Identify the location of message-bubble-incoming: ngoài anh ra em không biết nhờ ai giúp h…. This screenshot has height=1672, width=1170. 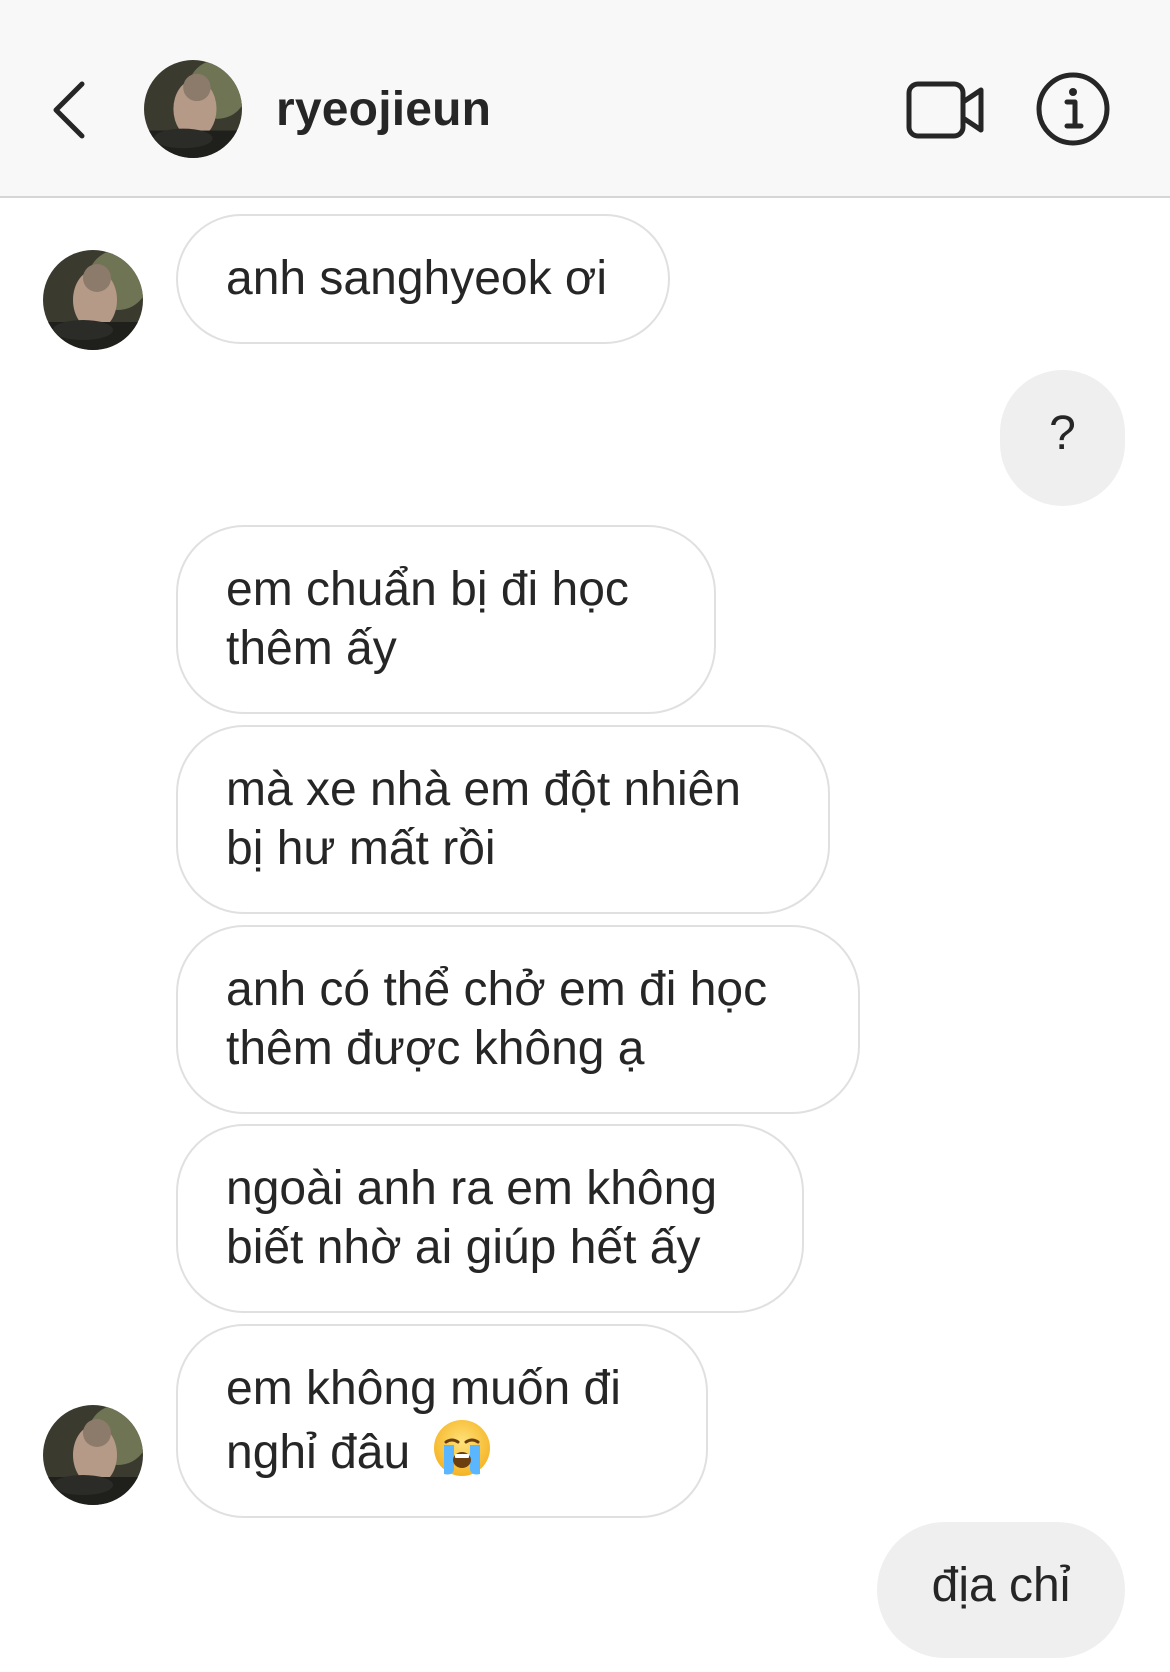
(490, 1218).